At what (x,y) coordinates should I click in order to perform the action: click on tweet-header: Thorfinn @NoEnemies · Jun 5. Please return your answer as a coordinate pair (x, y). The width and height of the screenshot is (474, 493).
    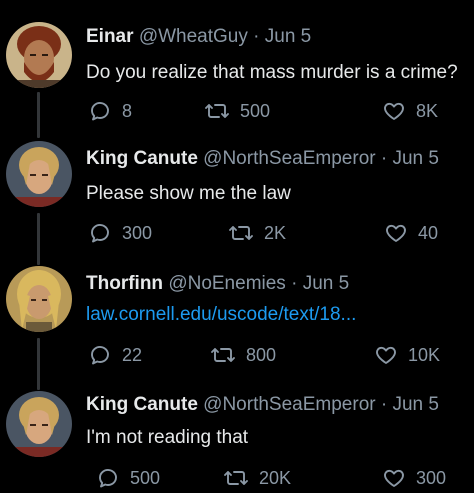
    Looking at the image, I should click on (217, 284).